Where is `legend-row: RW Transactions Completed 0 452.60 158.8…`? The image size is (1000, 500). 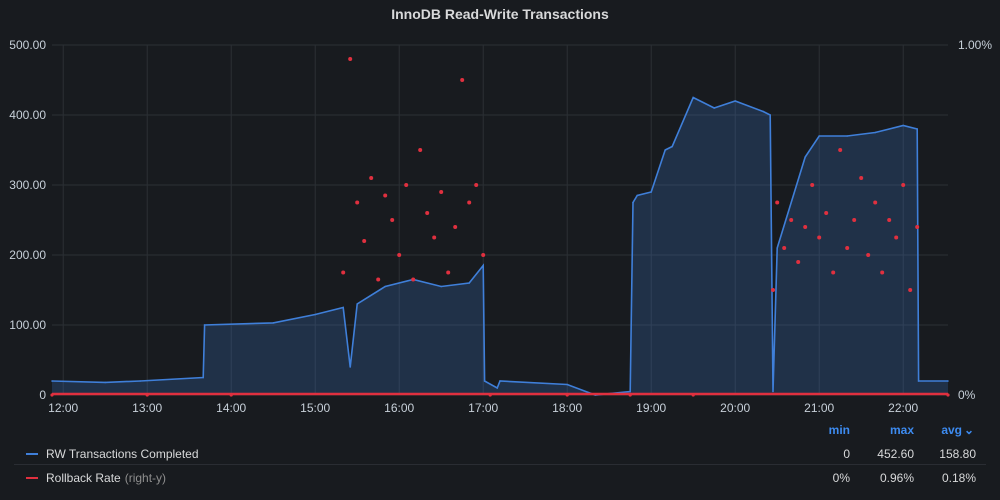 legend-row: RW Transactions Completed 0 452.60 158.8… is located at coordinates (500, 455).